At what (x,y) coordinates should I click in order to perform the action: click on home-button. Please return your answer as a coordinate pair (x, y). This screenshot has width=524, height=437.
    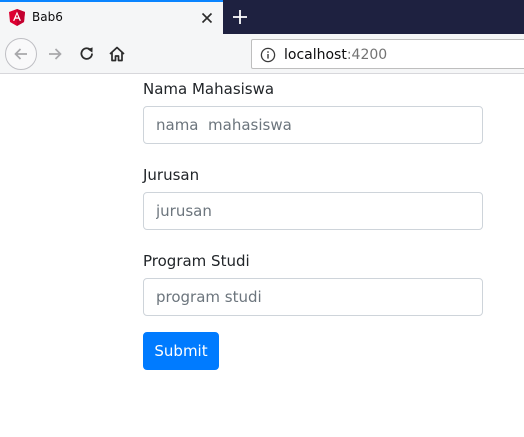
    Looking at the image, I should click on (117, 54).